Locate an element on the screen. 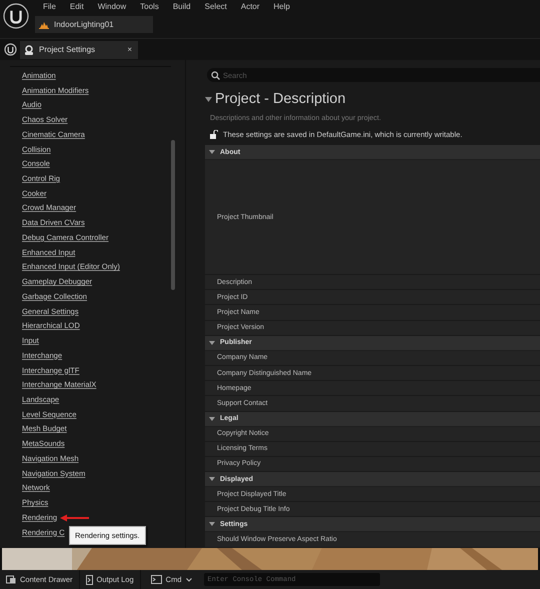  log-icon is located at coordinates (89, 579).